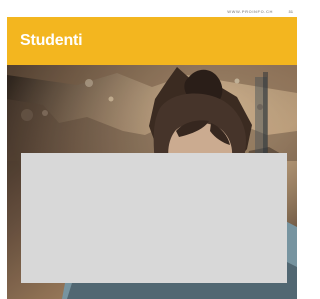  I want to click on section-title: Studenti, so click(51, 40).